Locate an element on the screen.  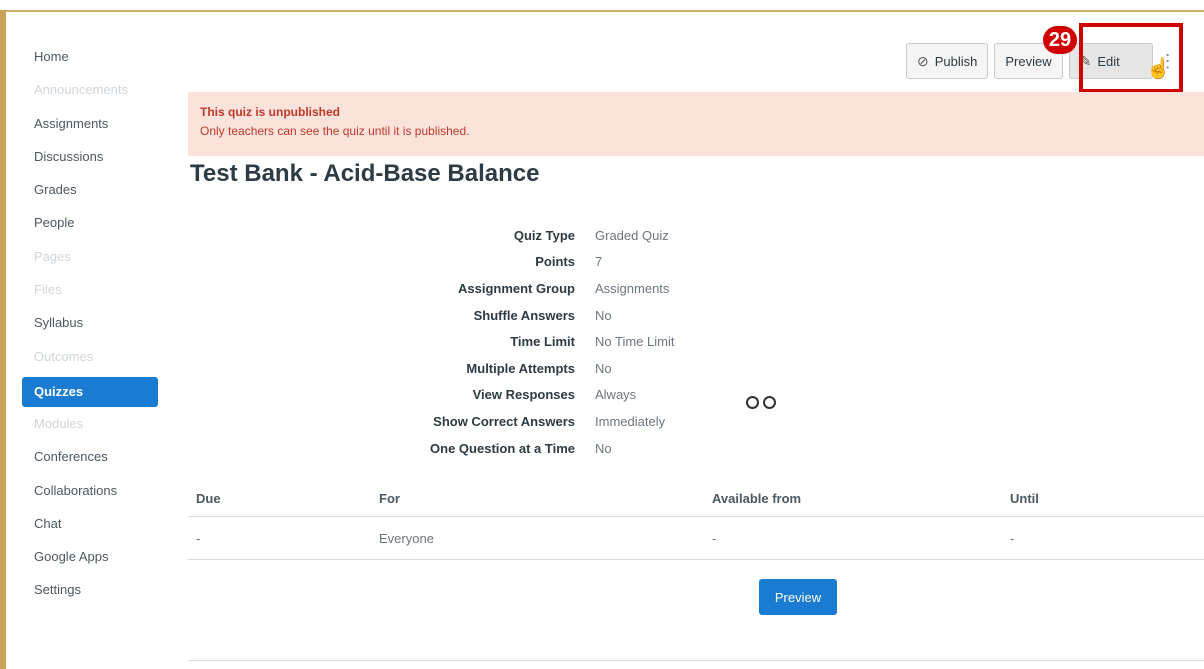
detail-value: Immediately is located at coordinates (630, 421).